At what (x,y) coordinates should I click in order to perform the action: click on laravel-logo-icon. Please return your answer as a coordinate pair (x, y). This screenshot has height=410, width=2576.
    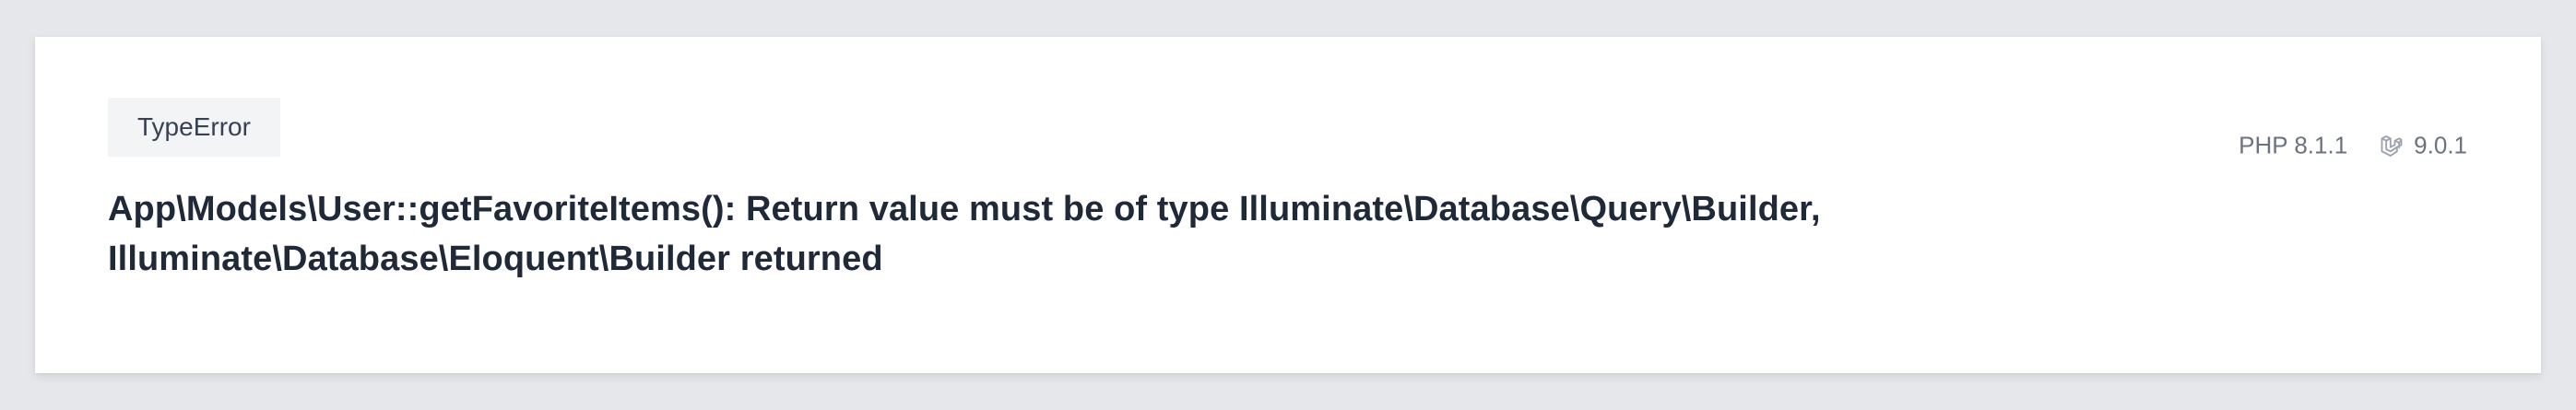
    Looking at the image, I should click on (2392, 146).